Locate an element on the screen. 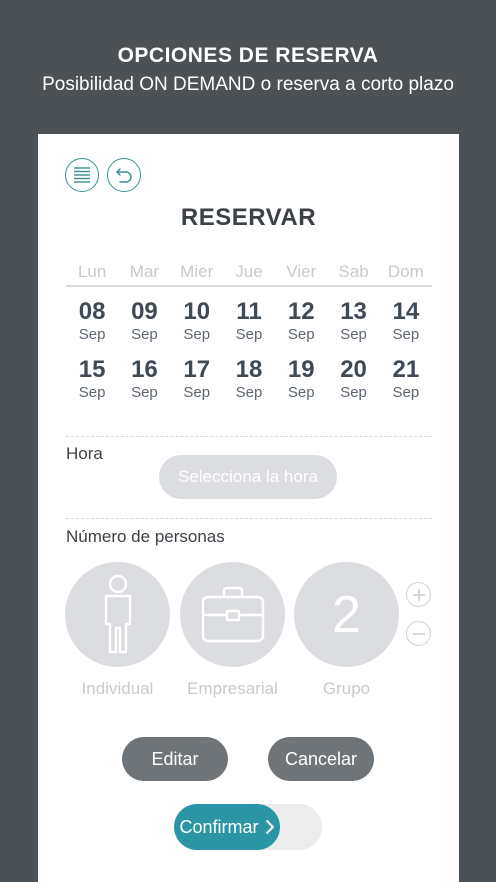  calendar-date: 13 Sep is located at coordinates (353, 327).